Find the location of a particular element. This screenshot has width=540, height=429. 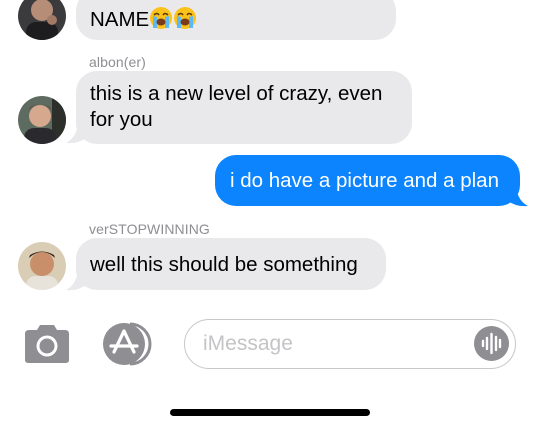

message-text: well this should be something is located at coordinates (224, 264).